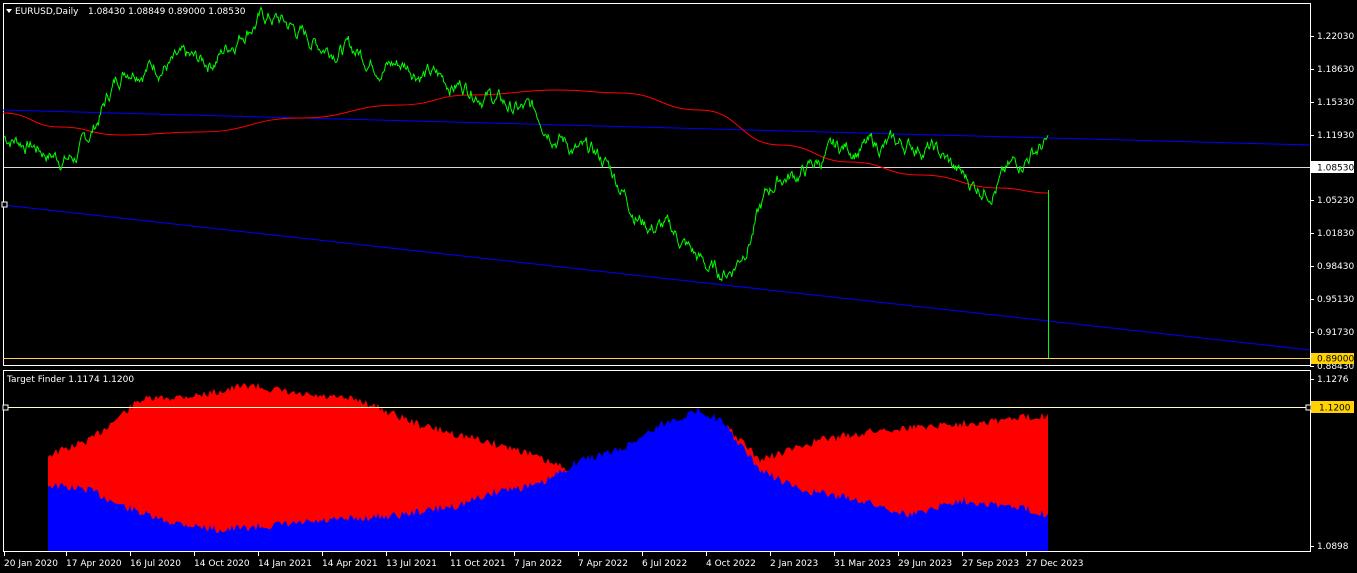 This screenshot has width=1357, height=573. Describe the element at coordinates (603, 564) in the screenshot. I see `time-axis-label: 7 Apr 2022` at that location.